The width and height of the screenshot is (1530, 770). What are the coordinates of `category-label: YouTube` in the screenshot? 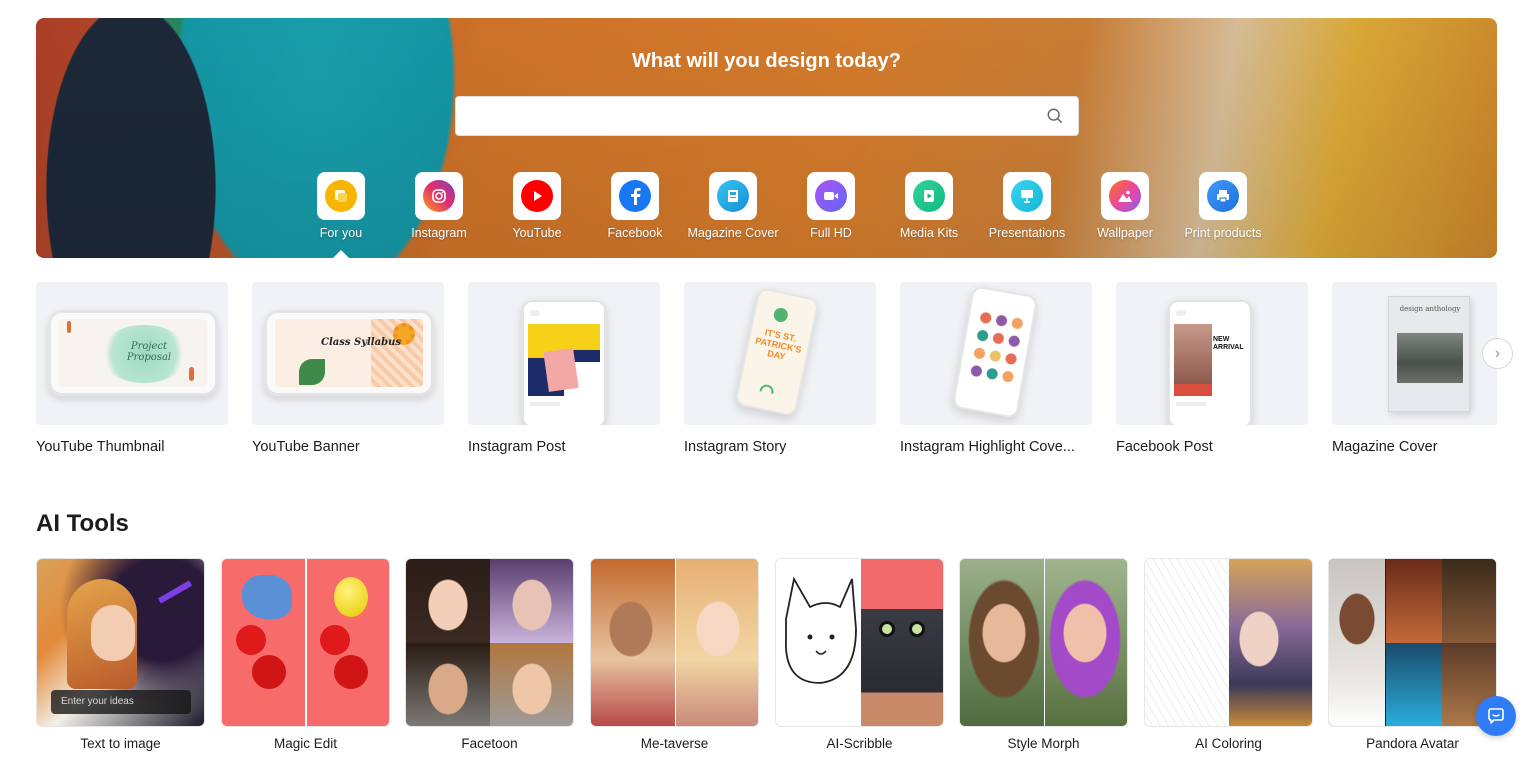 It's located at (537, 233).